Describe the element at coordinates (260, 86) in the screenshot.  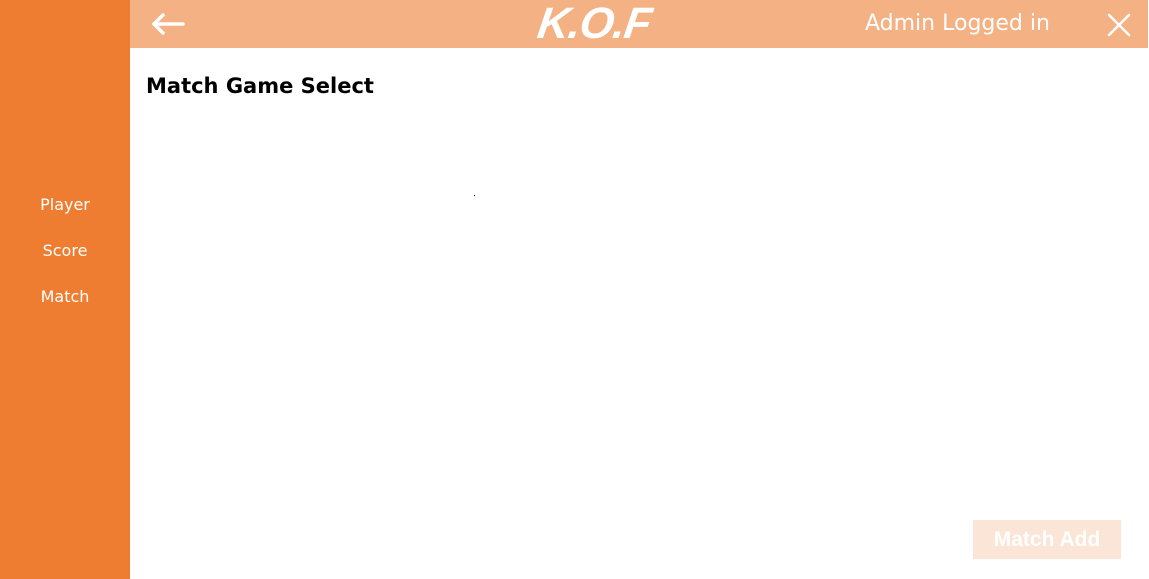
I see `page-title: Match Game Select` at that location.